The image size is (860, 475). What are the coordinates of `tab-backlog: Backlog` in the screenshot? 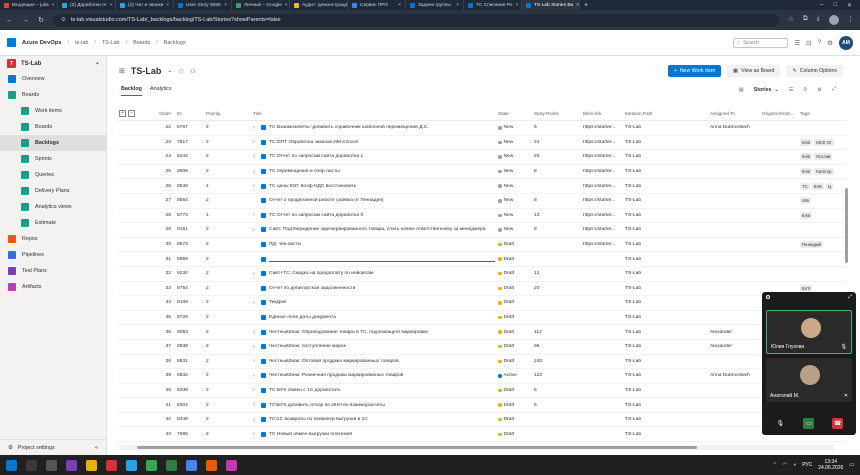 It's located at (131, 91).